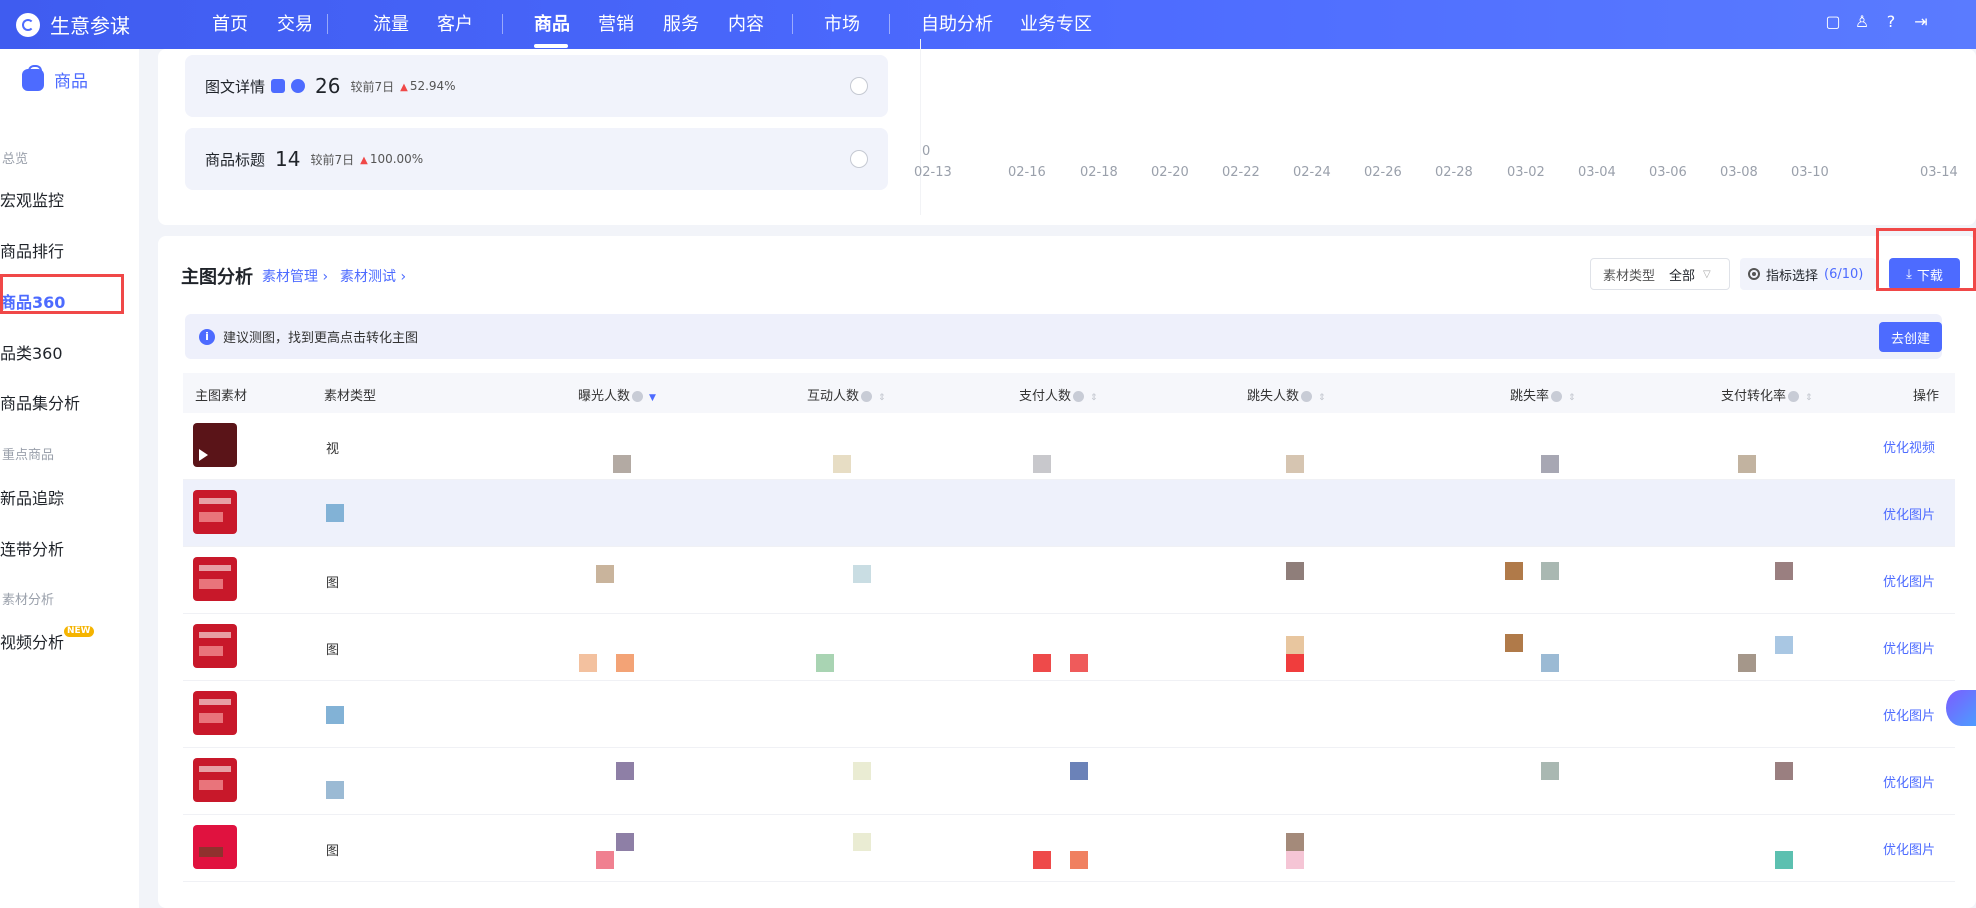 The width and height of the screenshot is (1976, 908). What do you see at coordinates (1069, 513) in the screenshot?
I see `table-row: 优化图片` at bounding box center [1069, 513].